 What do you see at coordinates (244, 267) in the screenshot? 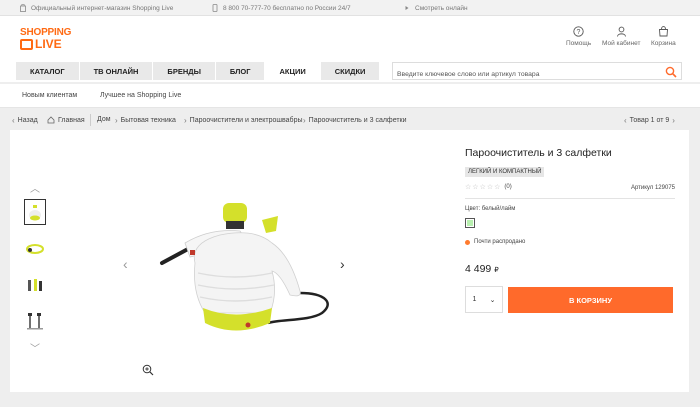
I see `product-main-image` at bounding box center [244, 267].